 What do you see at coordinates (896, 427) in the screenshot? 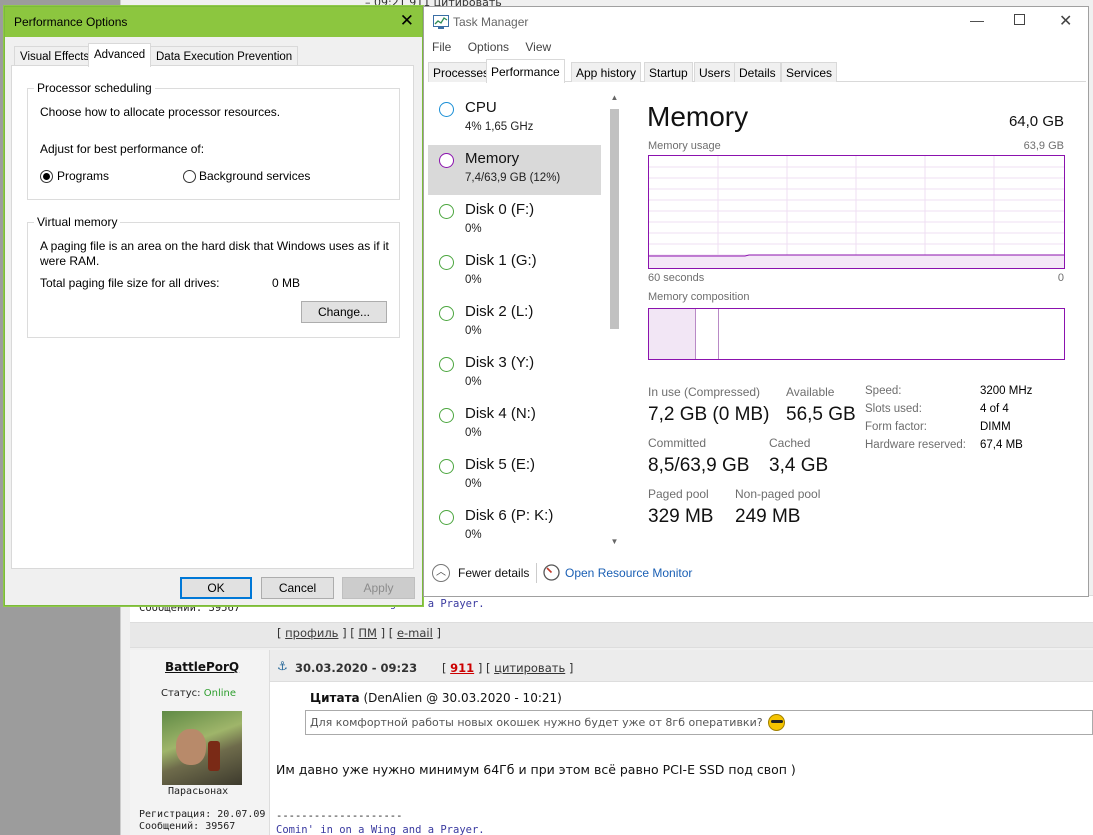
I see `spec-form-factor-label: Form factor:` at bounding box center [896, 427].